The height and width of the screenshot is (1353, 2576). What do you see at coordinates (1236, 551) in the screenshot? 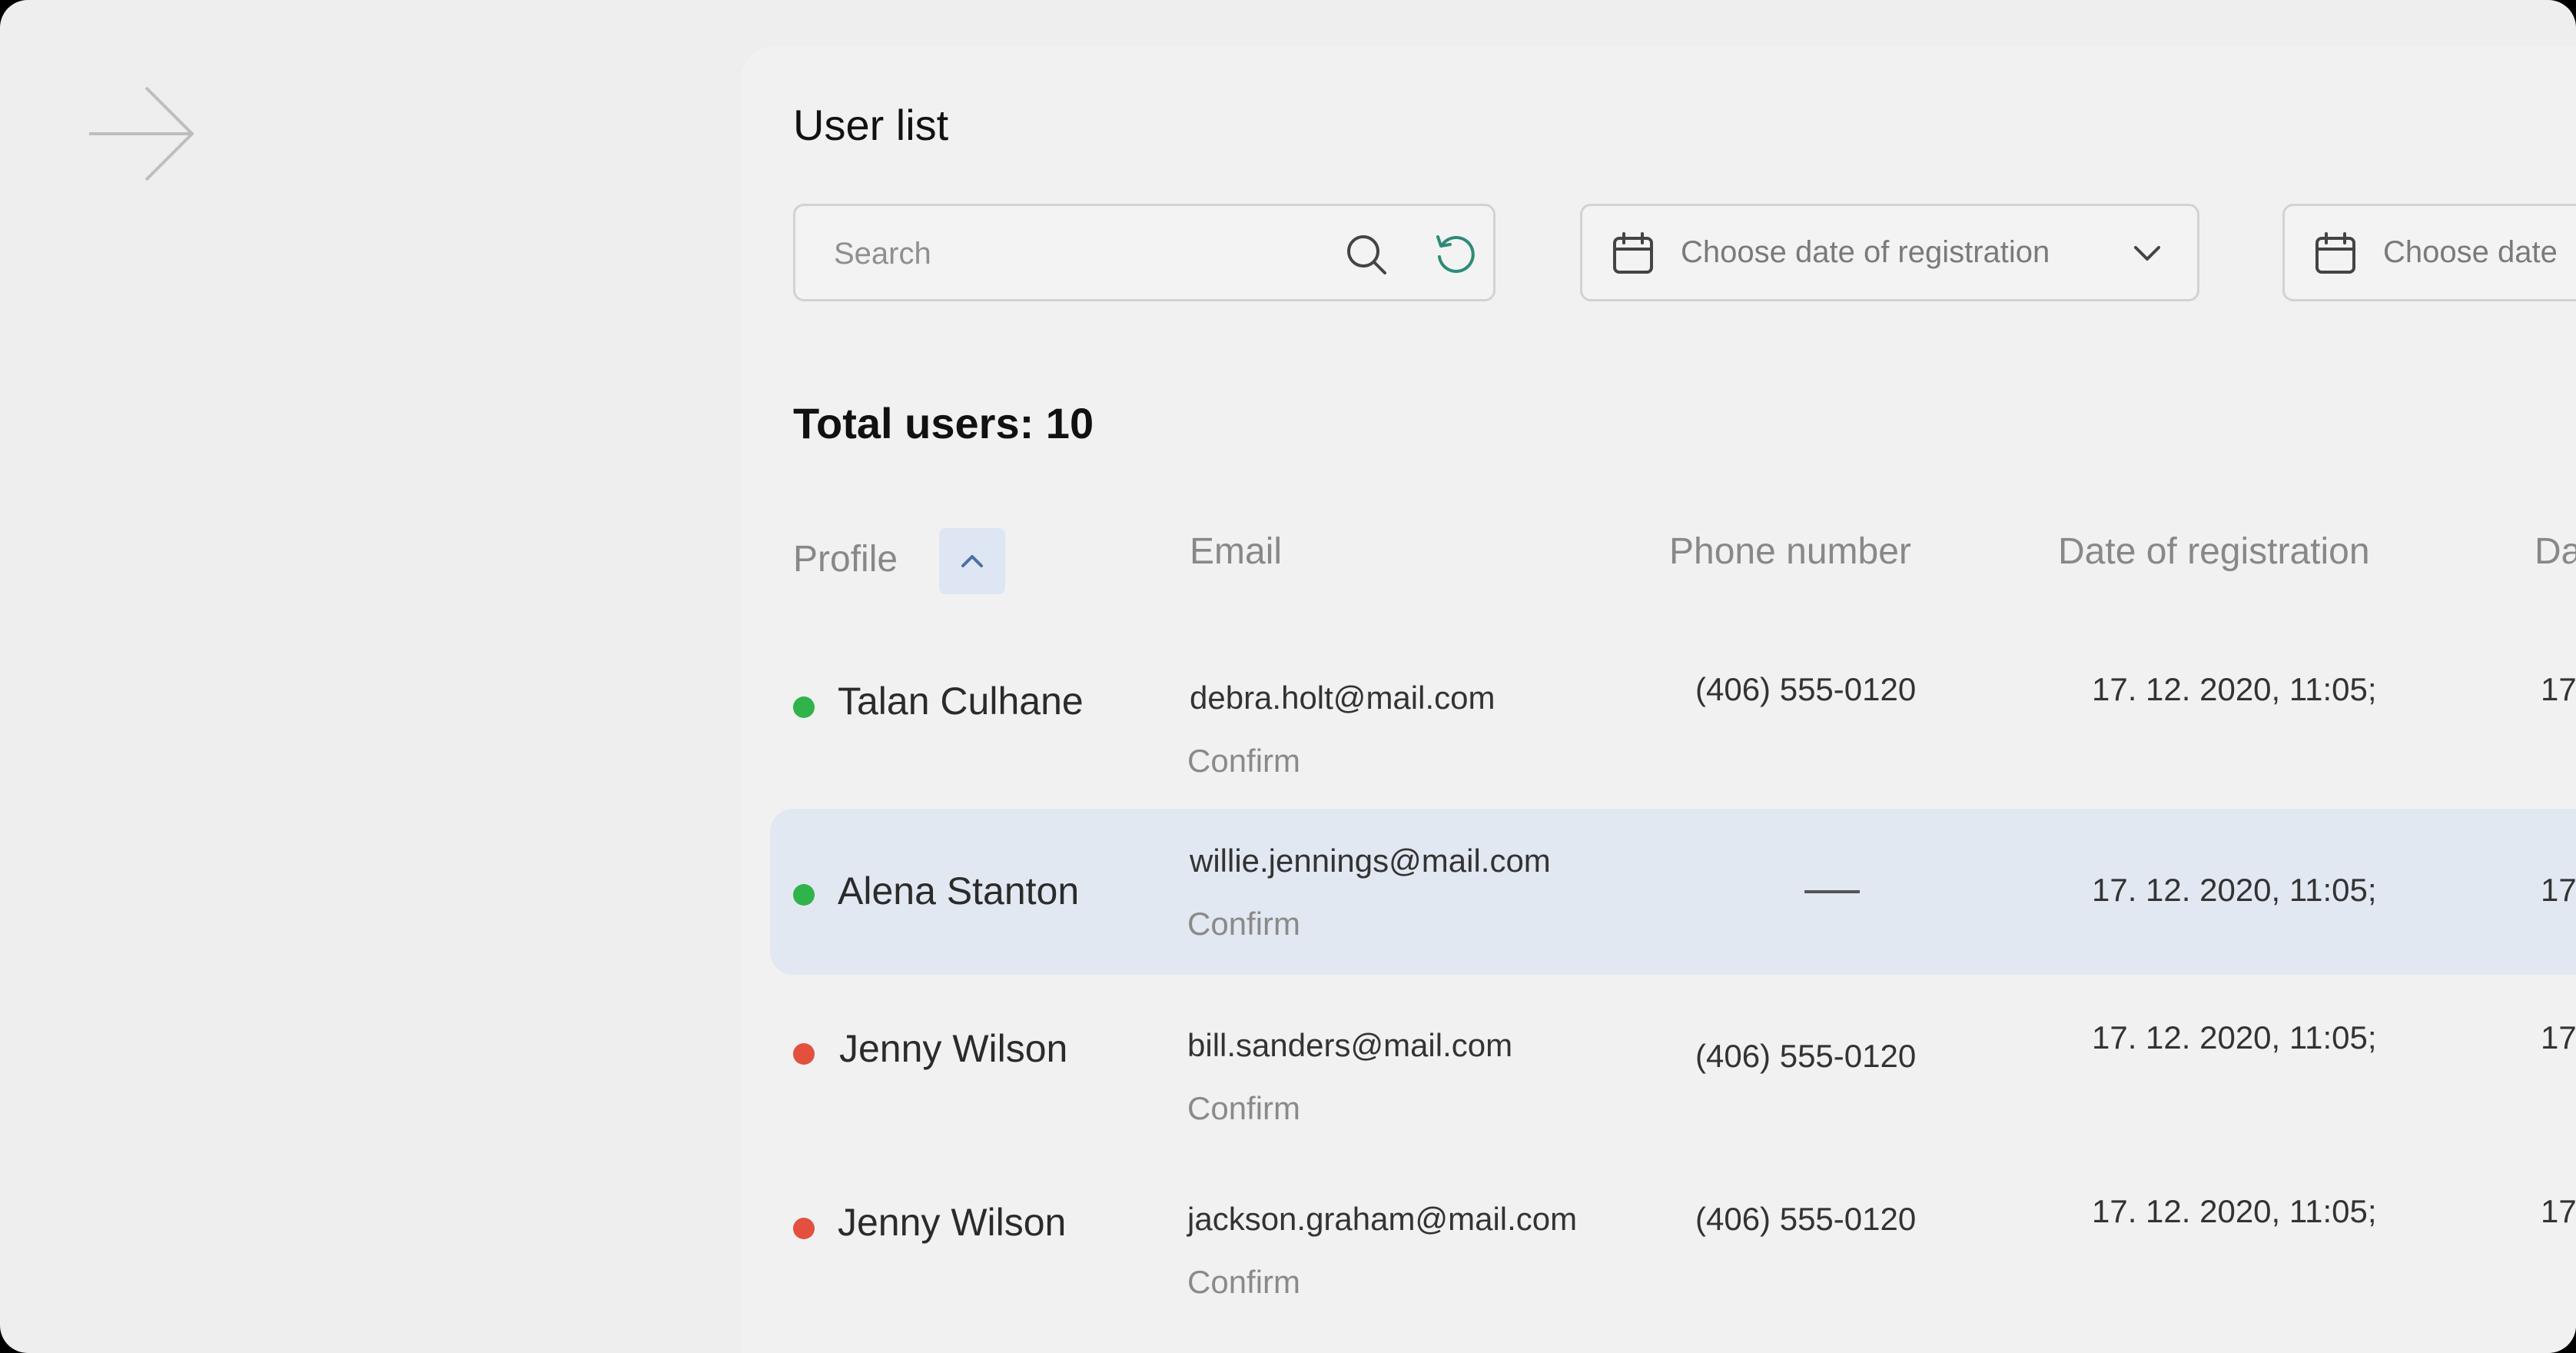
I see `column-header-email: Email` at bounding box center [1236, 551].